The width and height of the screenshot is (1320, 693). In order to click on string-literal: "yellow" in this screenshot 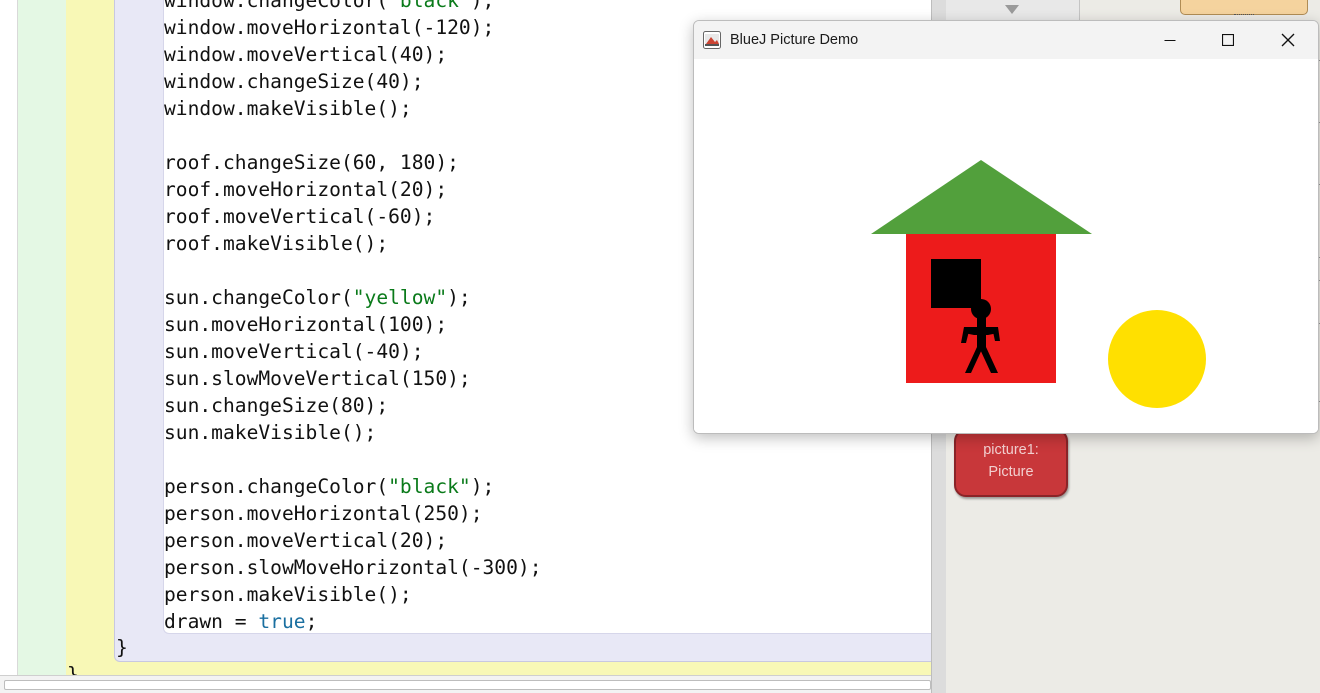, I will do `click(400, 297)`.